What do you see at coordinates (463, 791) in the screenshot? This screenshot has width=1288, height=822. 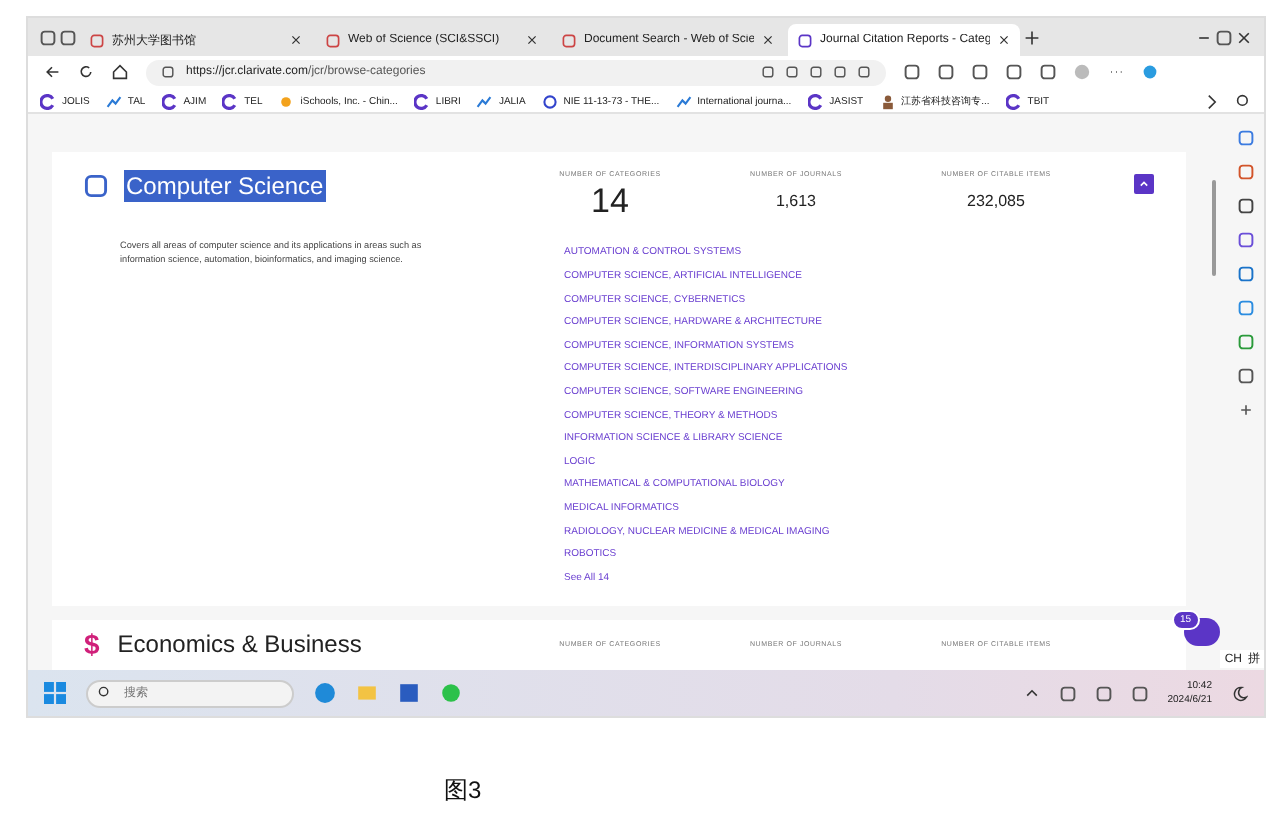 I see `figure-caption: 图3` at bounding box center [463, 791].